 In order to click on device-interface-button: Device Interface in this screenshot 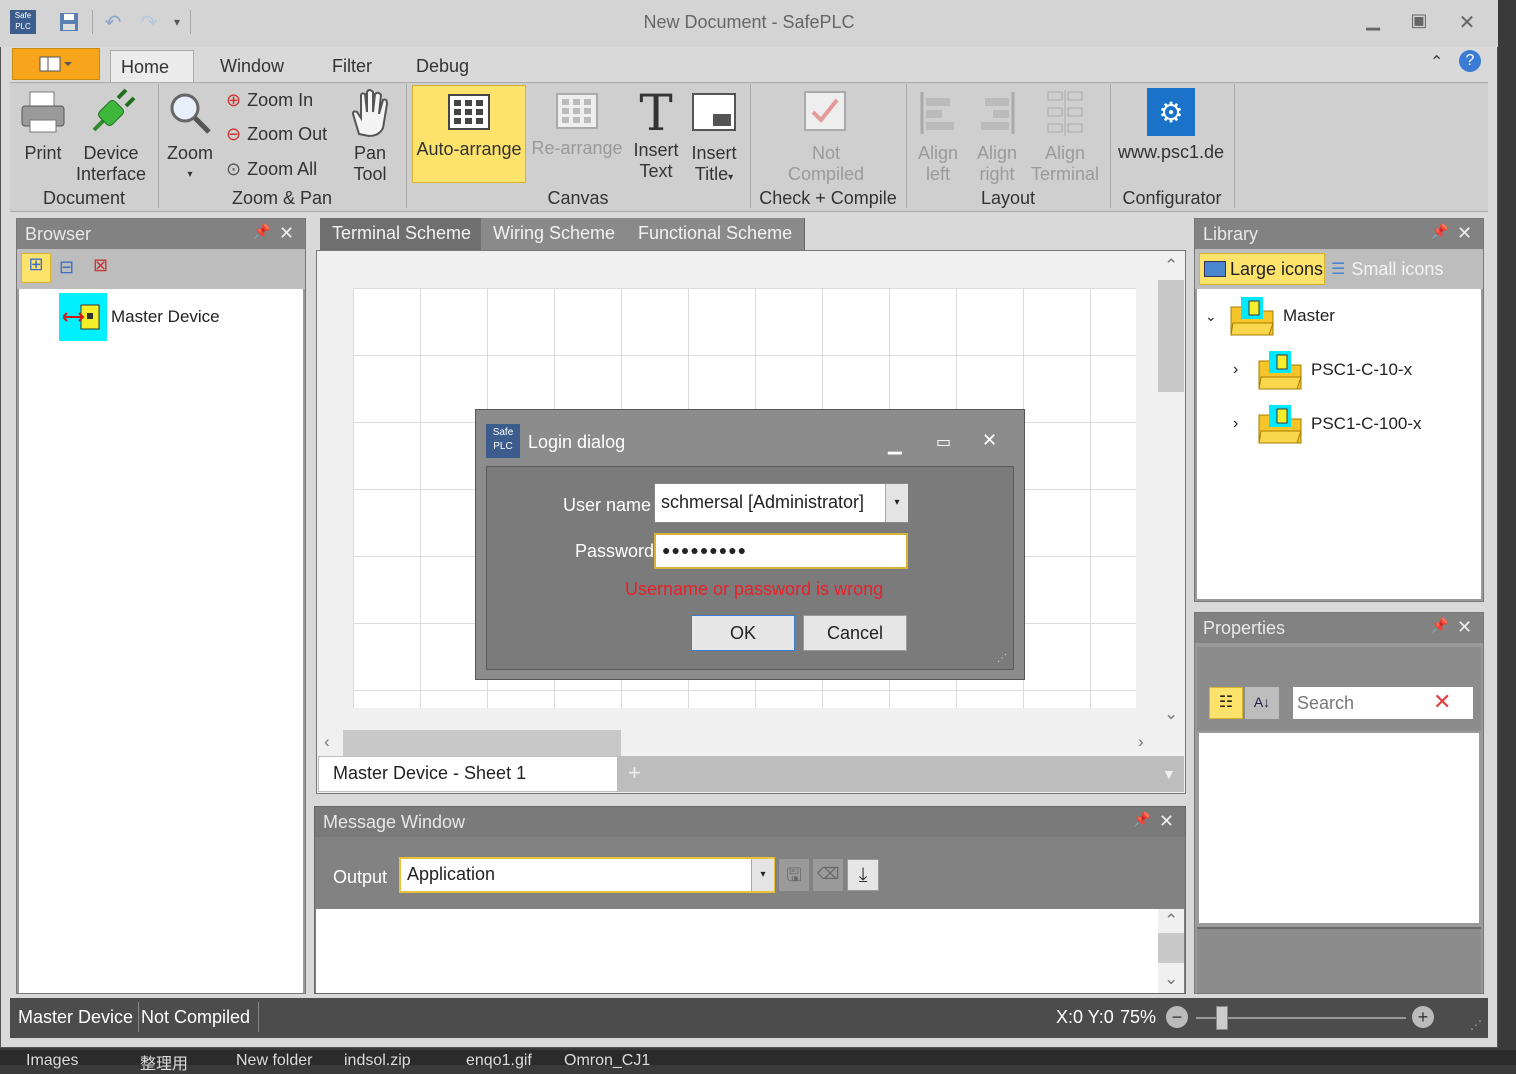, I will do `click(111, 136)`.